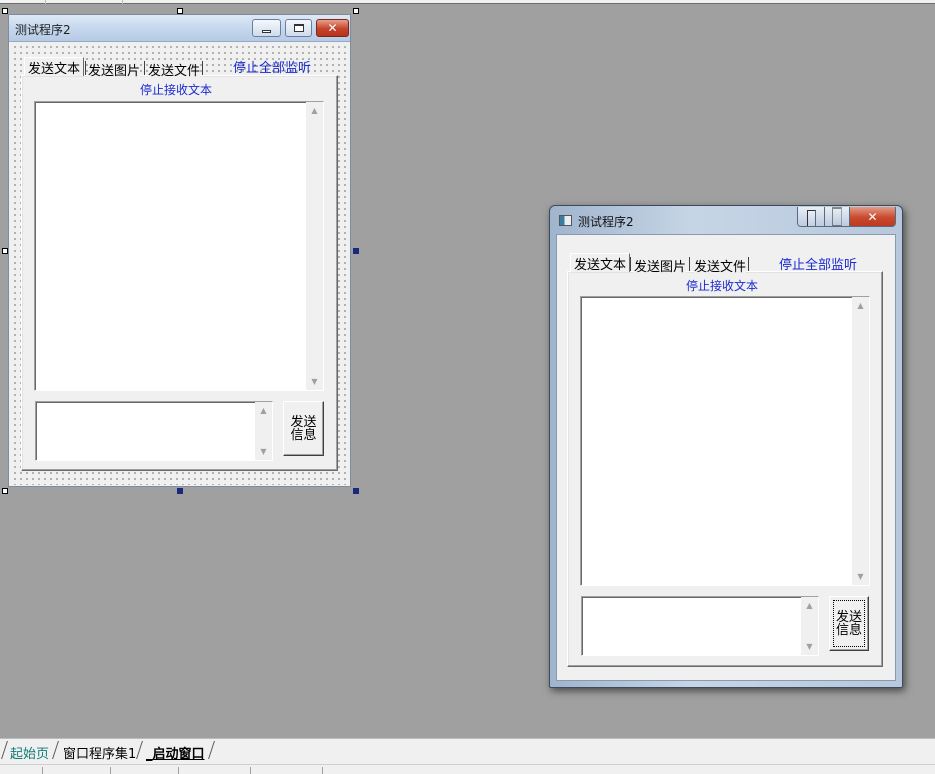  Describe the element at coordinates (179, 28) in the screenshot. I see `designer-titlebar: 测试程序2 ✕` at that location.